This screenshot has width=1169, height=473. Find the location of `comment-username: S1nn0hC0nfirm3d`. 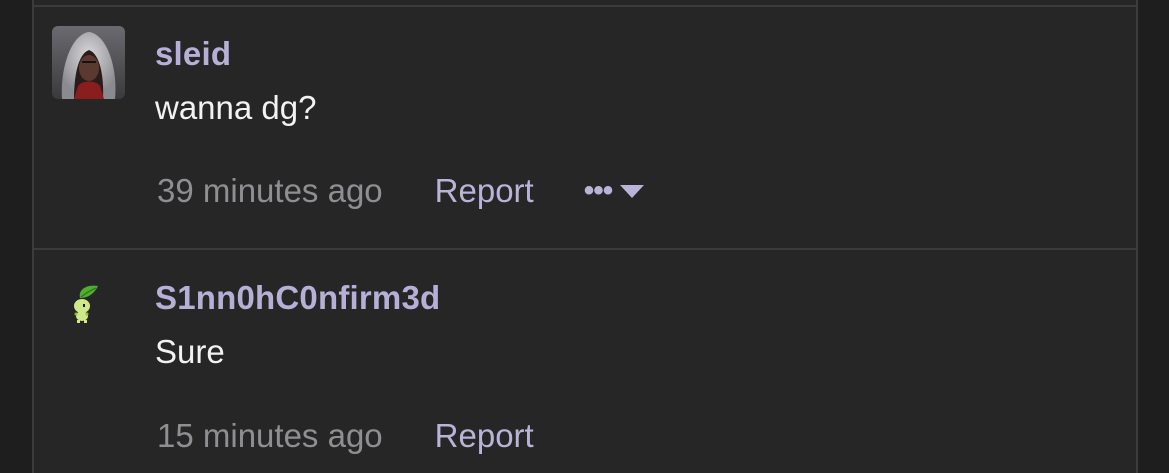

comment-username: S1nn0hC0nfirm3d is located at coordinates (297, 298).